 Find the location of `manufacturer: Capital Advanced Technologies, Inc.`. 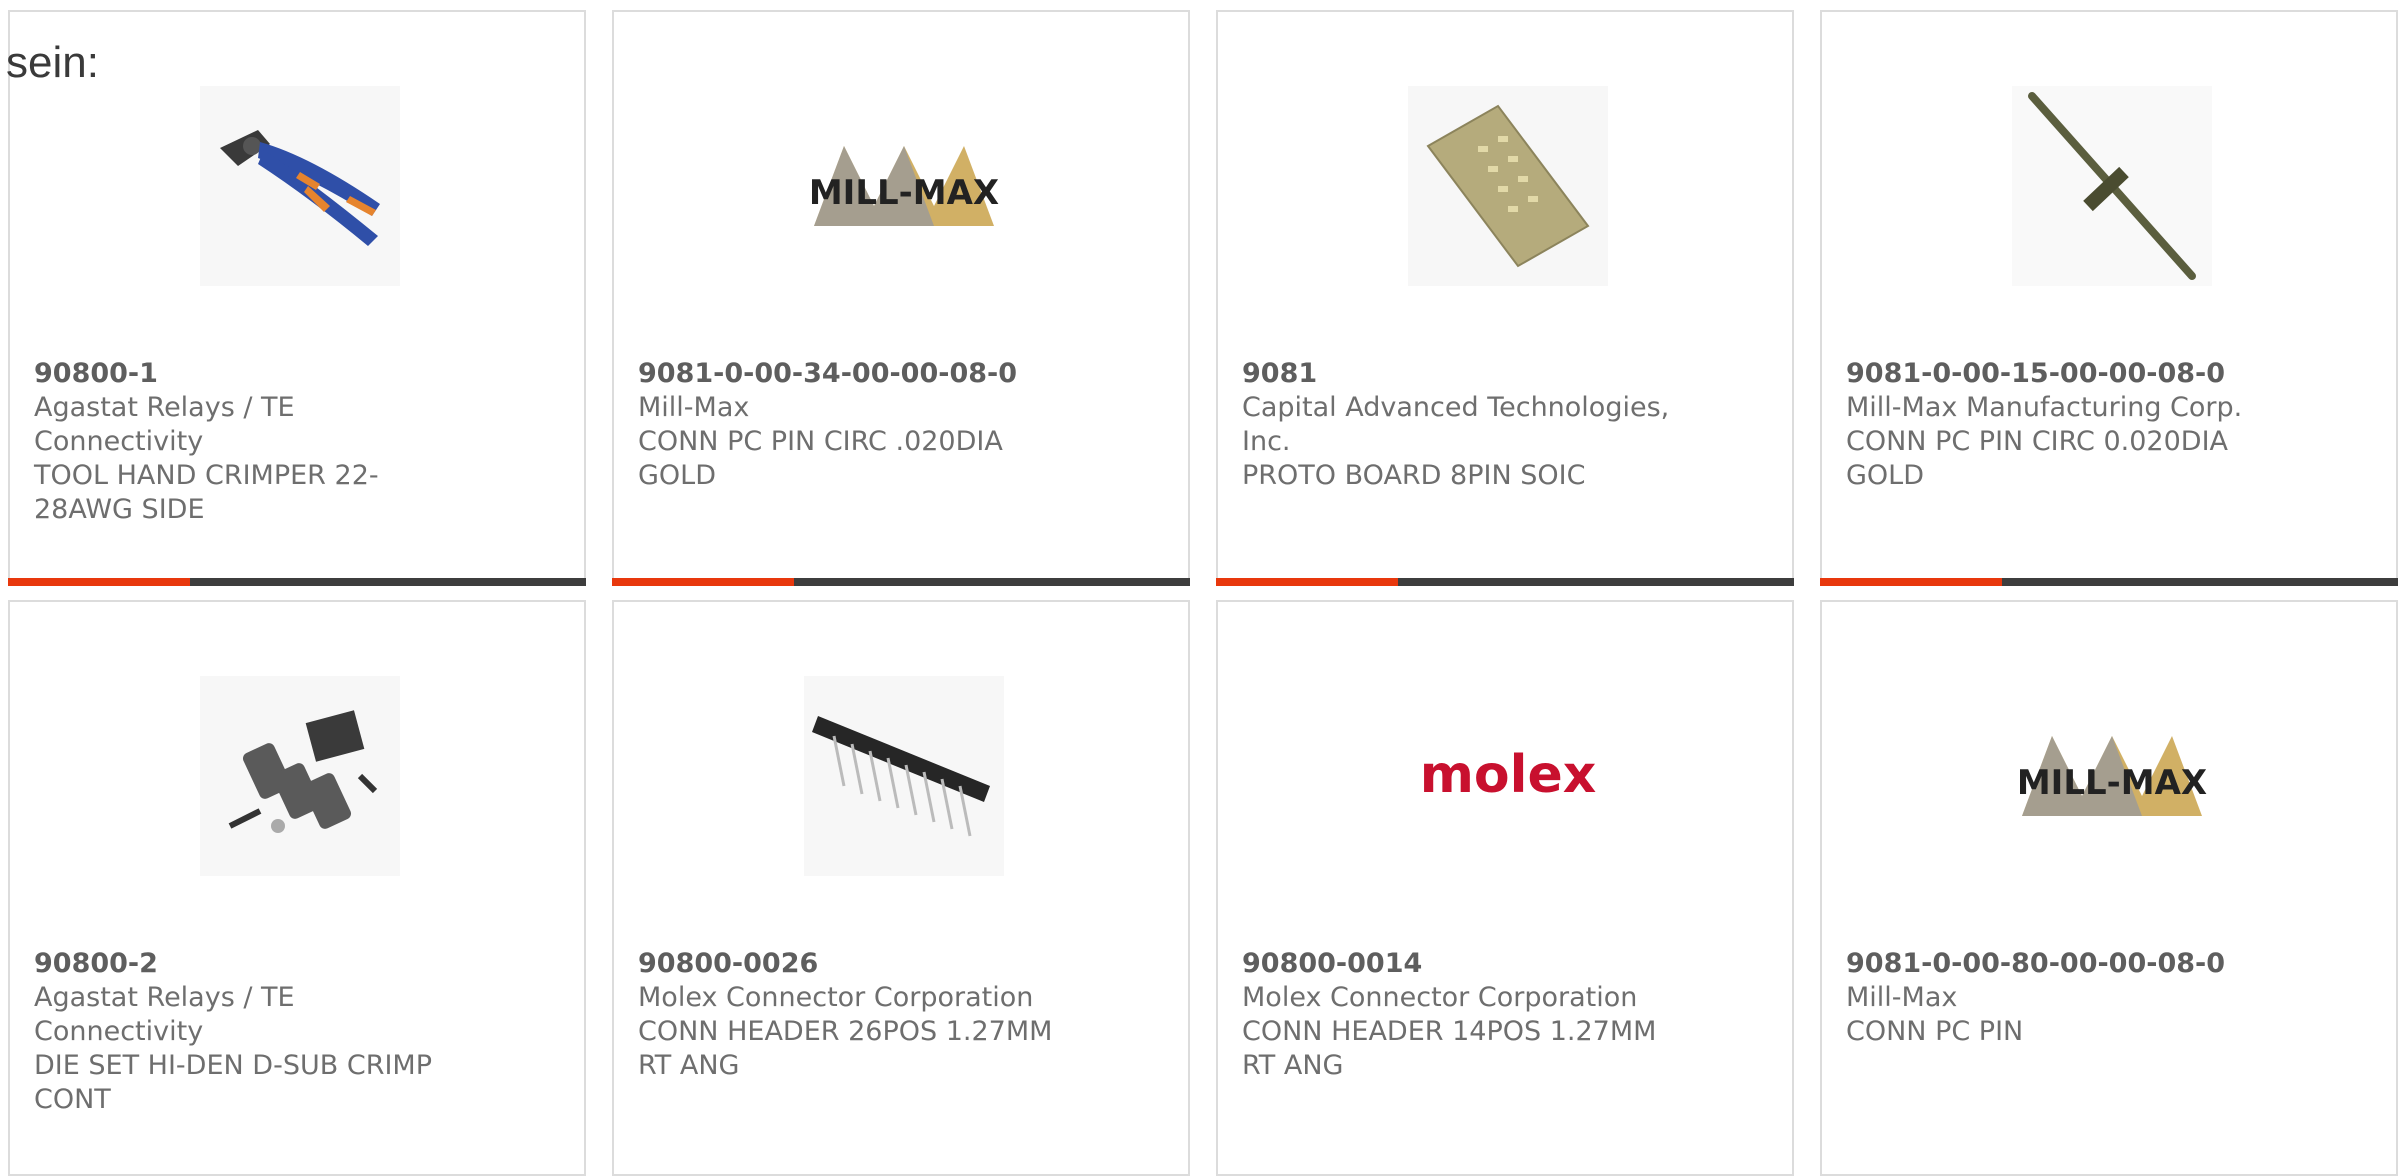

manufacturer: Capital Advanced Technologies, Inc. is located at coordinates (1456, 424).